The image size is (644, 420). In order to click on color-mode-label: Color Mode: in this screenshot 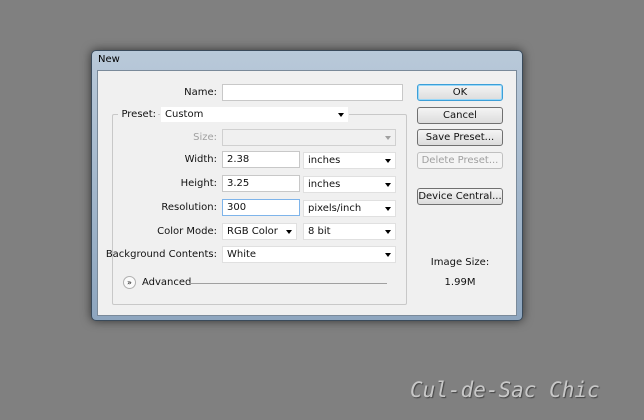, I will do `click(187, 231)`.